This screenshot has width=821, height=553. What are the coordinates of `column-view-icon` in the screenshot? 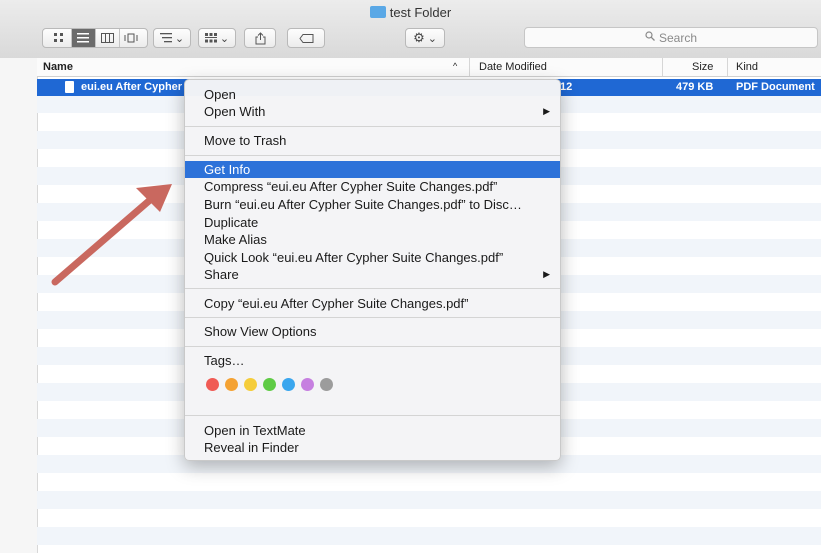 It's located at (108, 38).